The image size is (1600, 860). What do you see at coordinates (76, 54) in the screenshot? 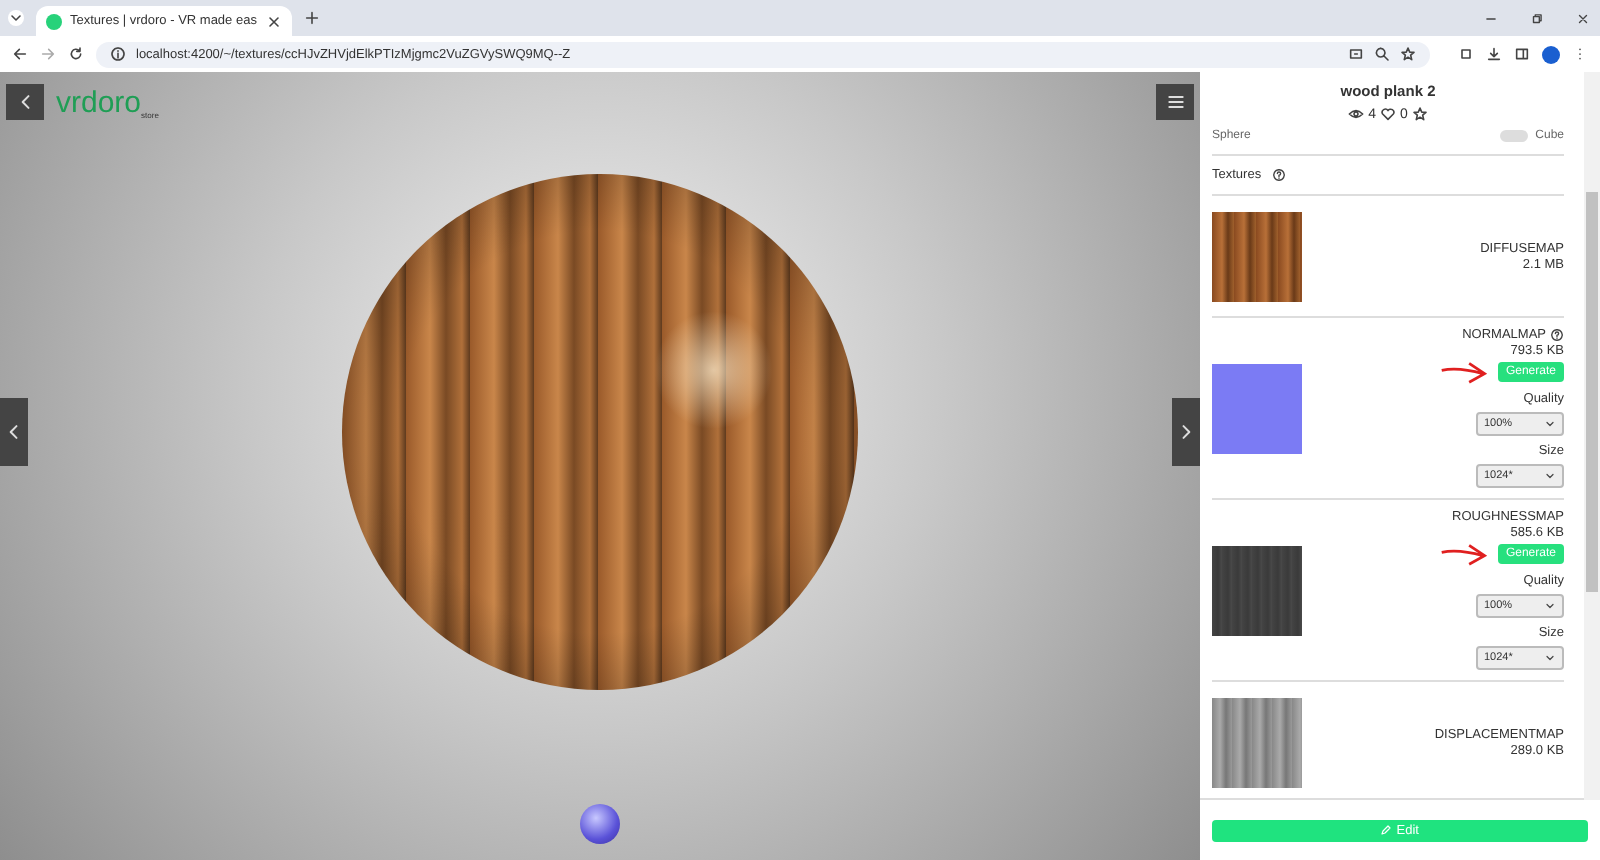
I see `reload-icon` at bounding box center [76, 54].